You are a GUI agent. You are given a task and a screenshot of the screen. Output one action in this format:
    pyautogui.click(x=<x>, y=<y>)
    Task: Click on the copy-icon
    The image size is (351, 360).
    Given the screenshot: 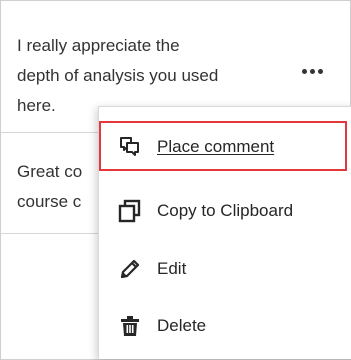 What is the action you would take?
    pyautogui.click(x=130, y=211)
    